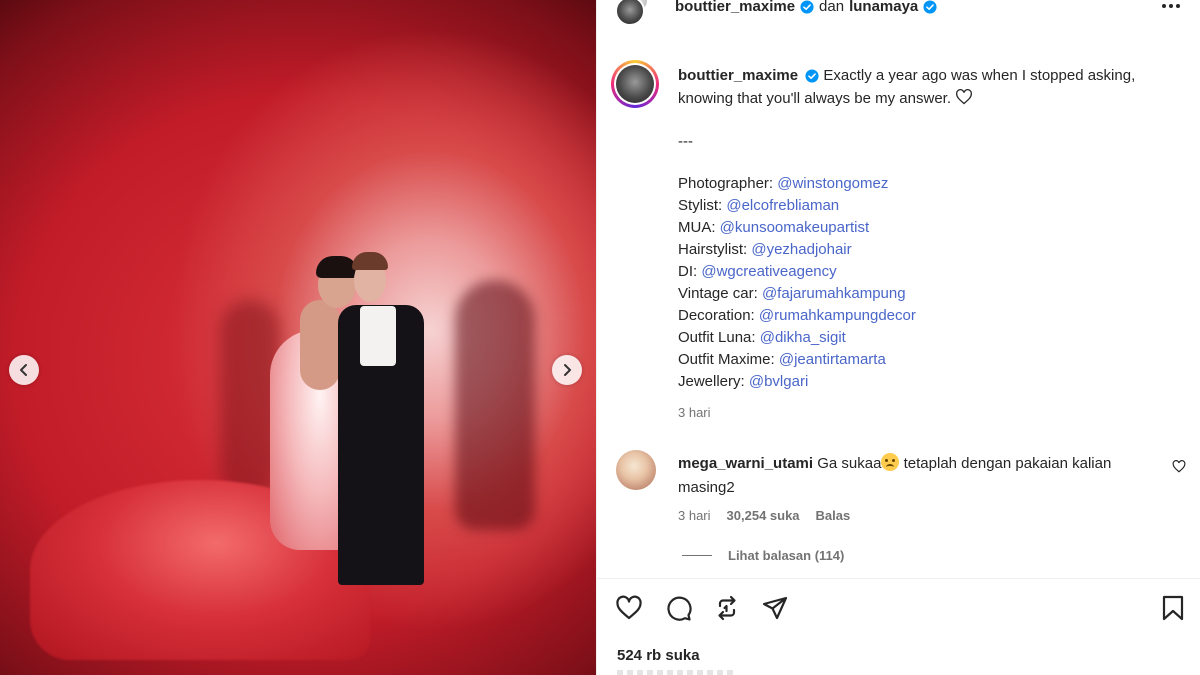  Describe the element at coordinates (711, 381) in the screenshot. I see `credit-label: Jewellery:` at that location.